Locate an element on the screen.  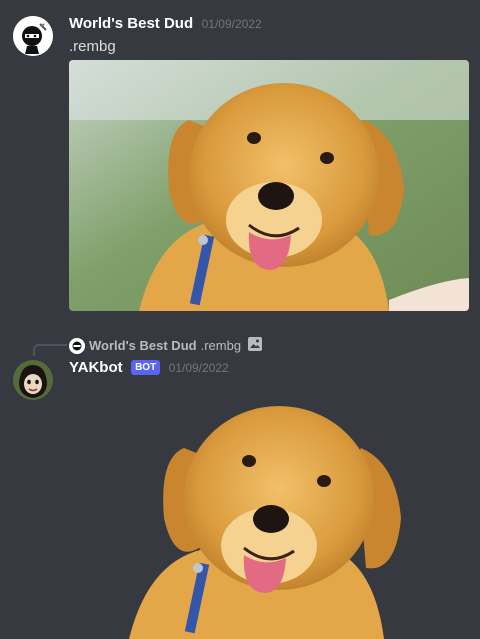
user-avatar is located at coordinates (33, 36).